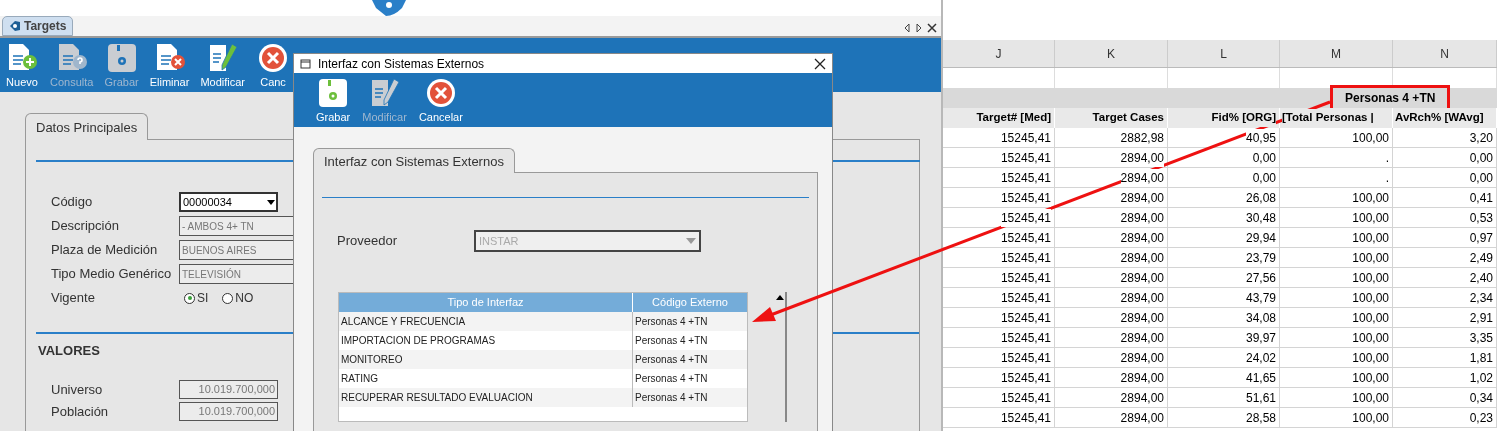 This screenshot has height=431, width=1497. What do you see at coordinates (238, 298) in the screenshot?
I see `radio-option: NO` at bounding box center [238, 298].